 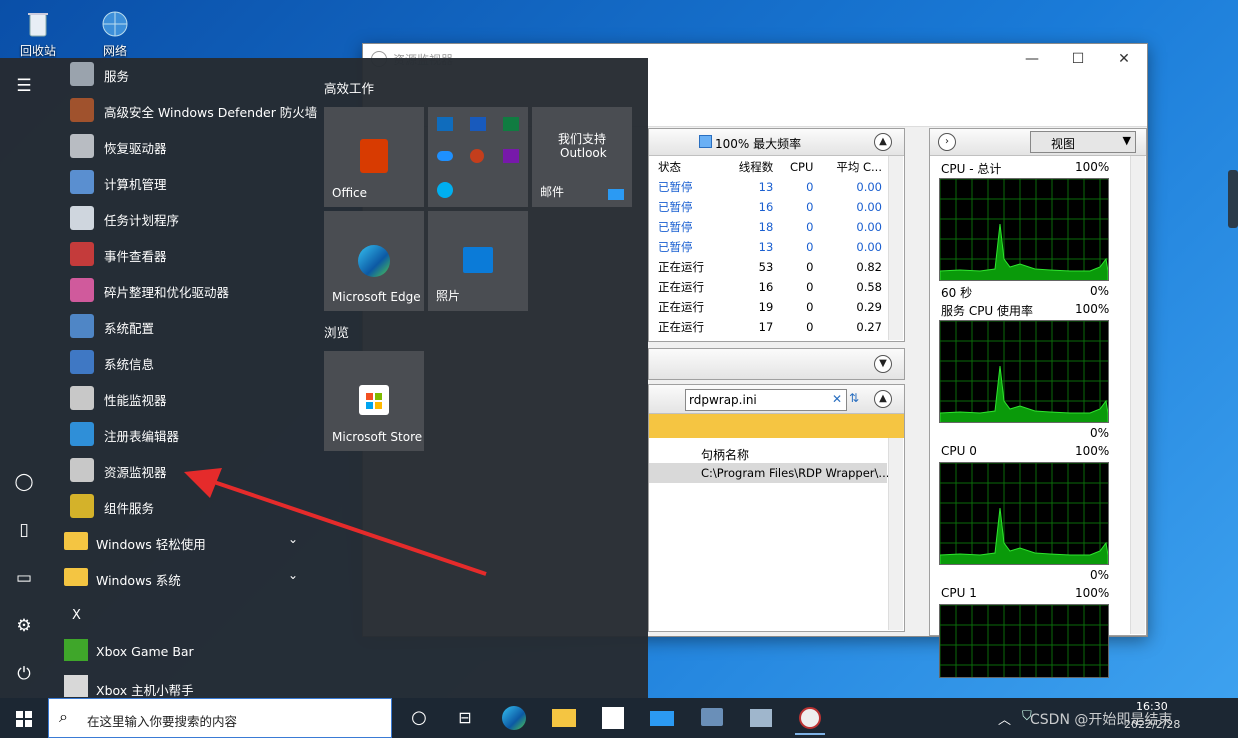 What do you see at coordinates (776, 364) in the screenshot?
I see `services-panel: ▼` at bounding box center [776, 364].